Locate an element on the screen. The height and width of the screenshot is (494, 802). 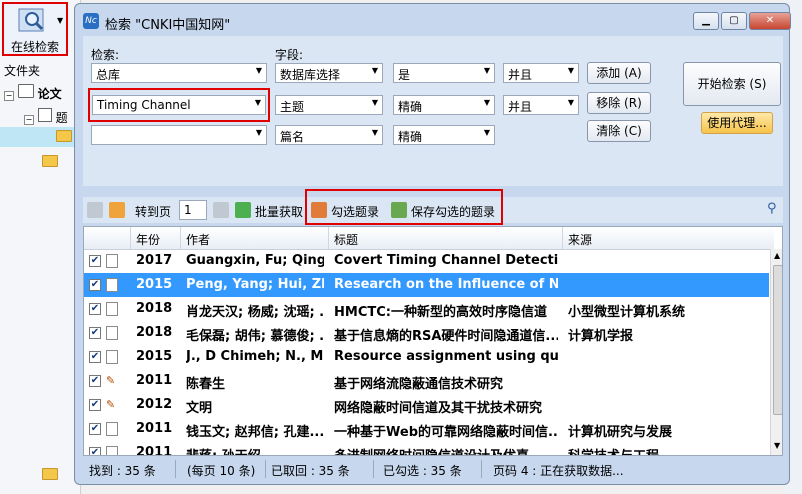
batch-fetch-button: 批量获取 is located at coordinates (279, 211).